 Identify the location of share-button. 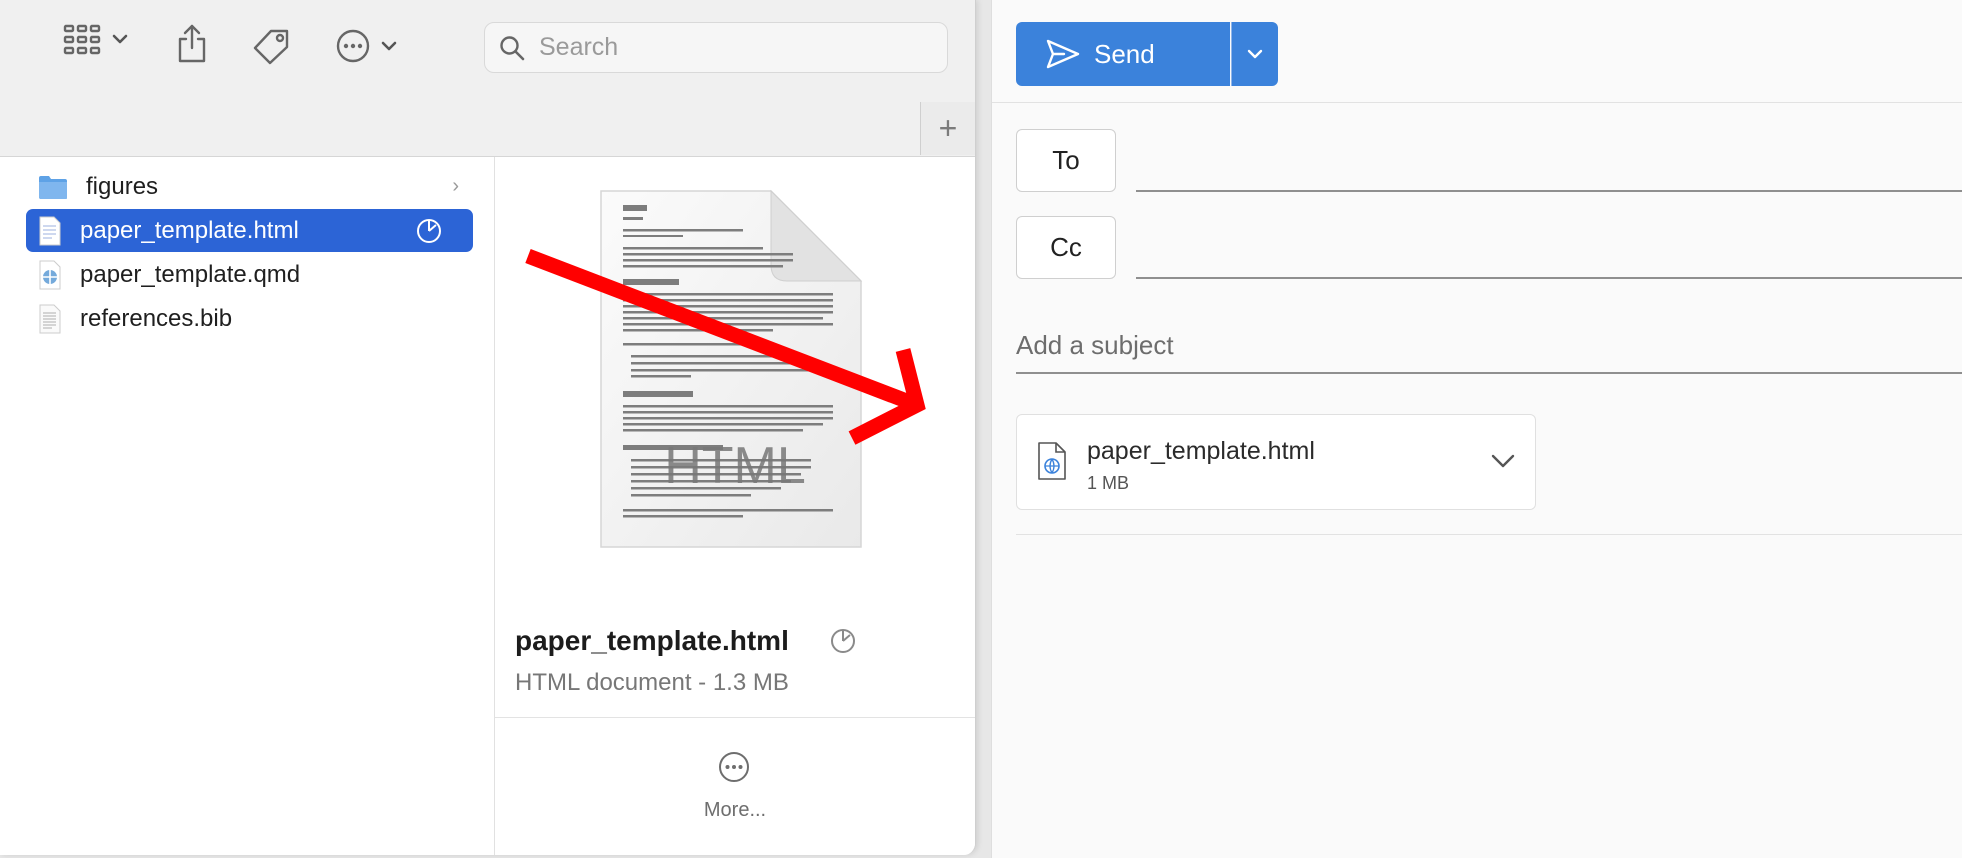
(192, 44).